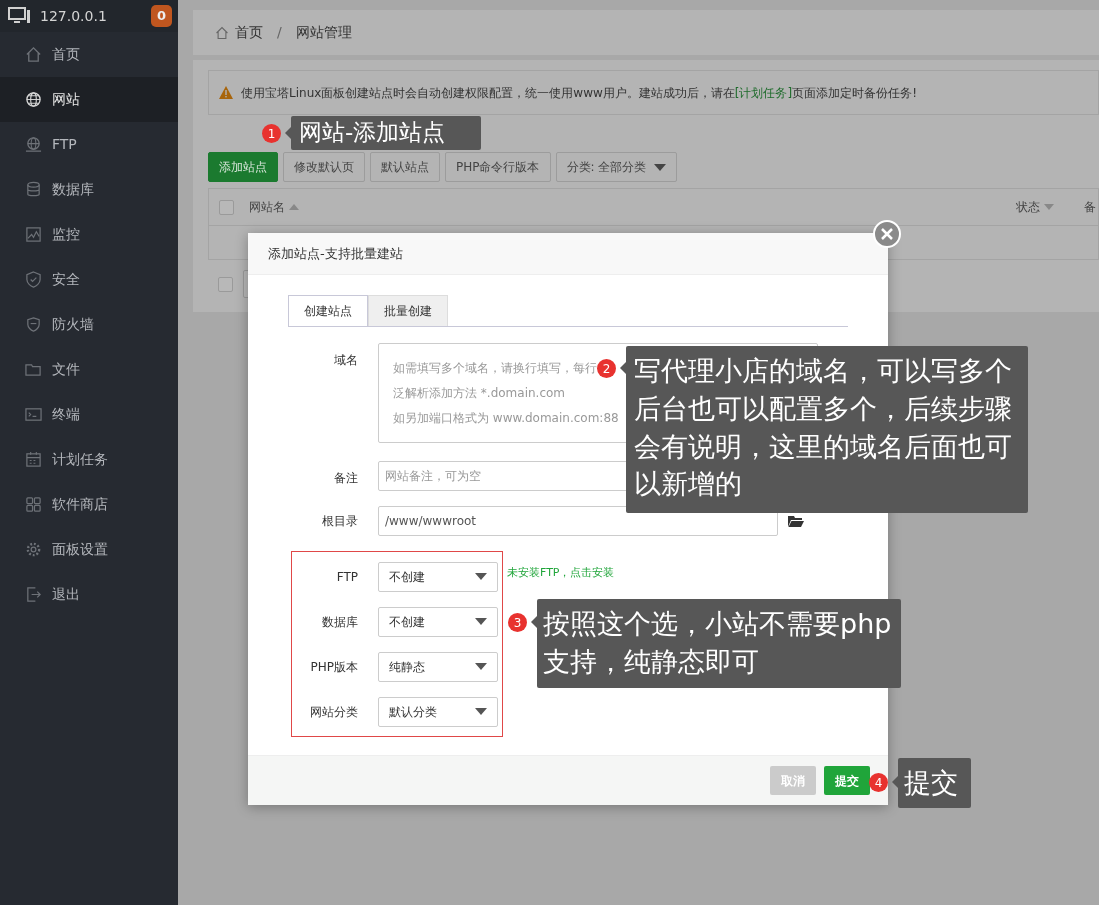  What do you see at coordinates (89, 594) in the screenshot?
I see `sidebar-item: 退出` at bounding box center [89, 594].